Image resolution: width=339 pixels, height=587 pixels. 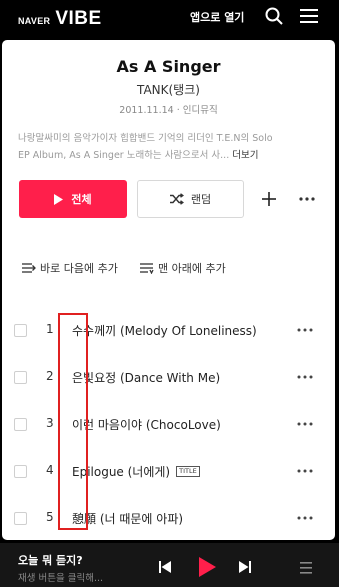 I want to click on track-number: 2, so click(x=50, y=376).